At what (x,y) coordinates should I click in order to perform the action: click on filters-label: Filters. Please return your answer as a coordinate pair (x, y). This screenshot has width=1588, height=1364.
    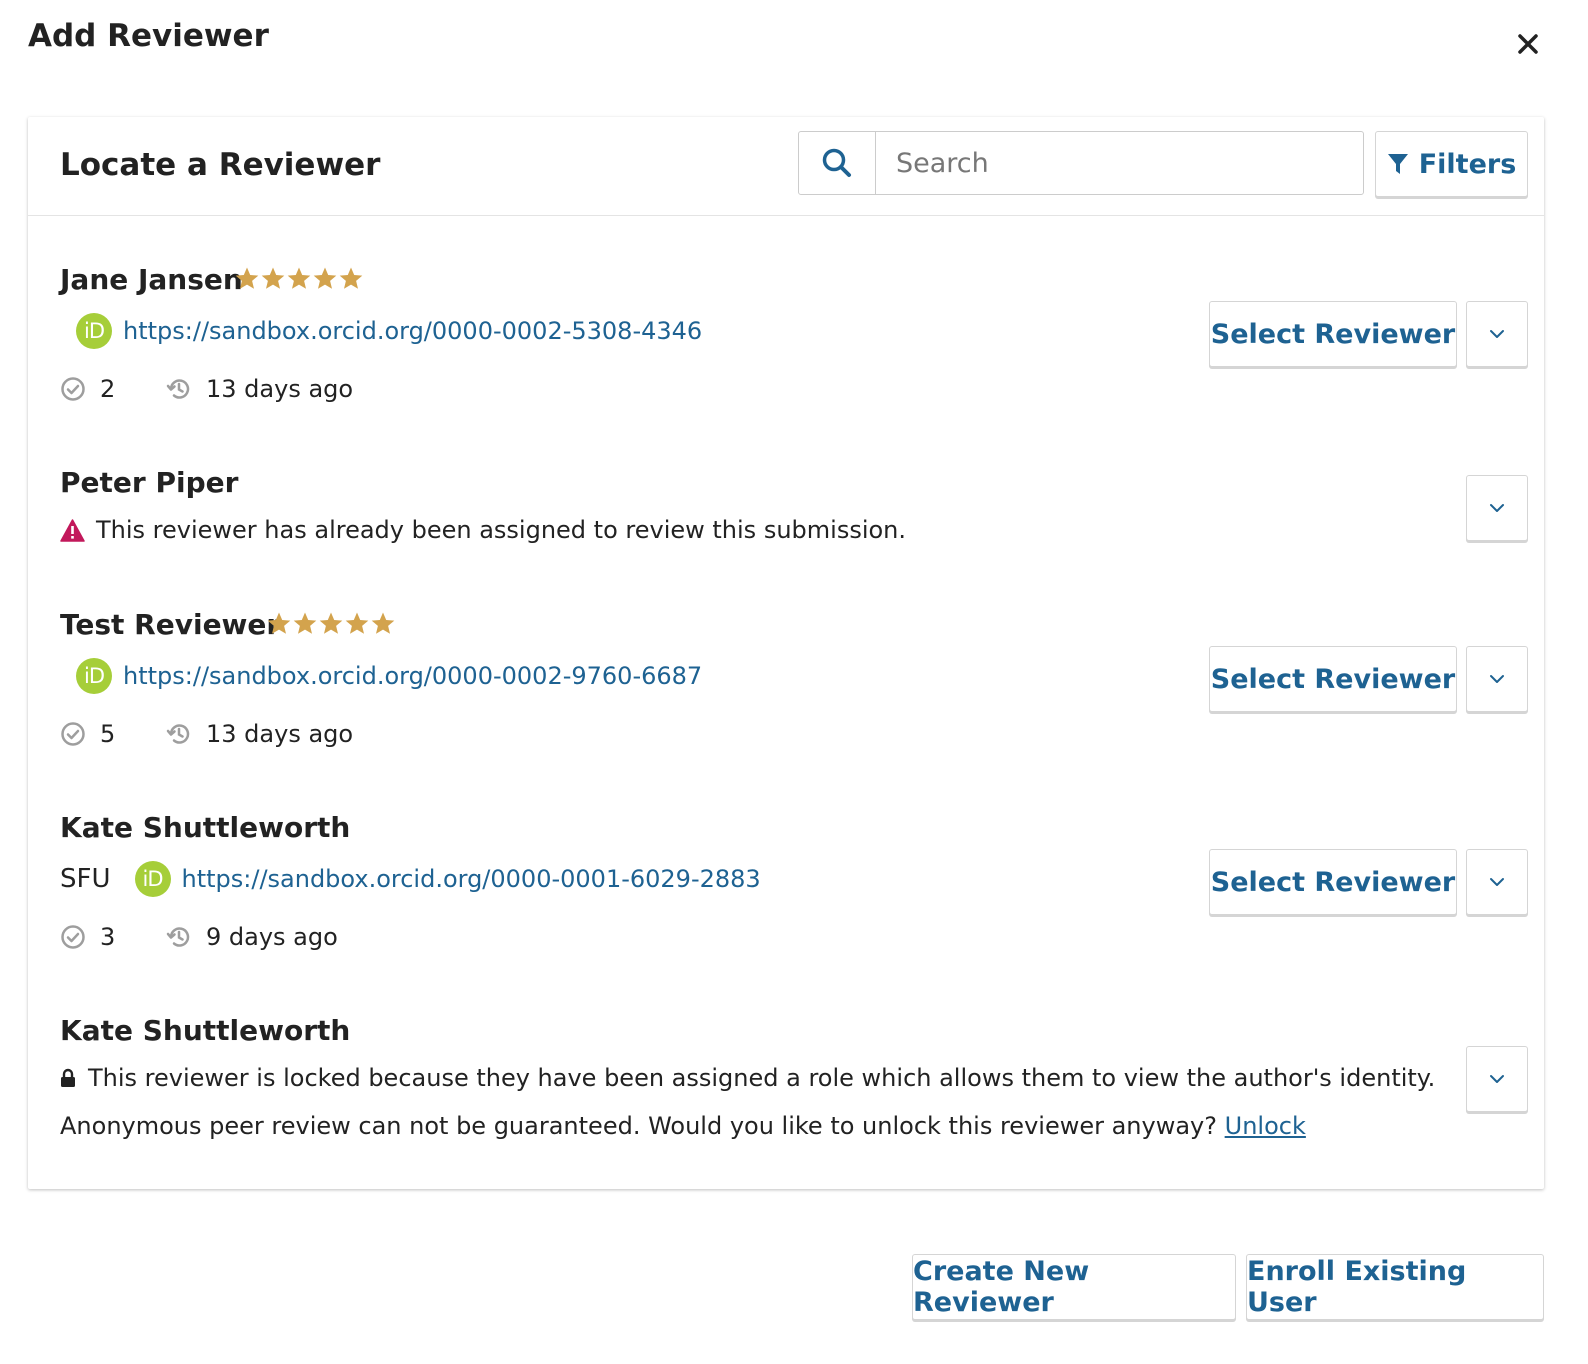
    Looking at the image, I should click on (1467, 164).